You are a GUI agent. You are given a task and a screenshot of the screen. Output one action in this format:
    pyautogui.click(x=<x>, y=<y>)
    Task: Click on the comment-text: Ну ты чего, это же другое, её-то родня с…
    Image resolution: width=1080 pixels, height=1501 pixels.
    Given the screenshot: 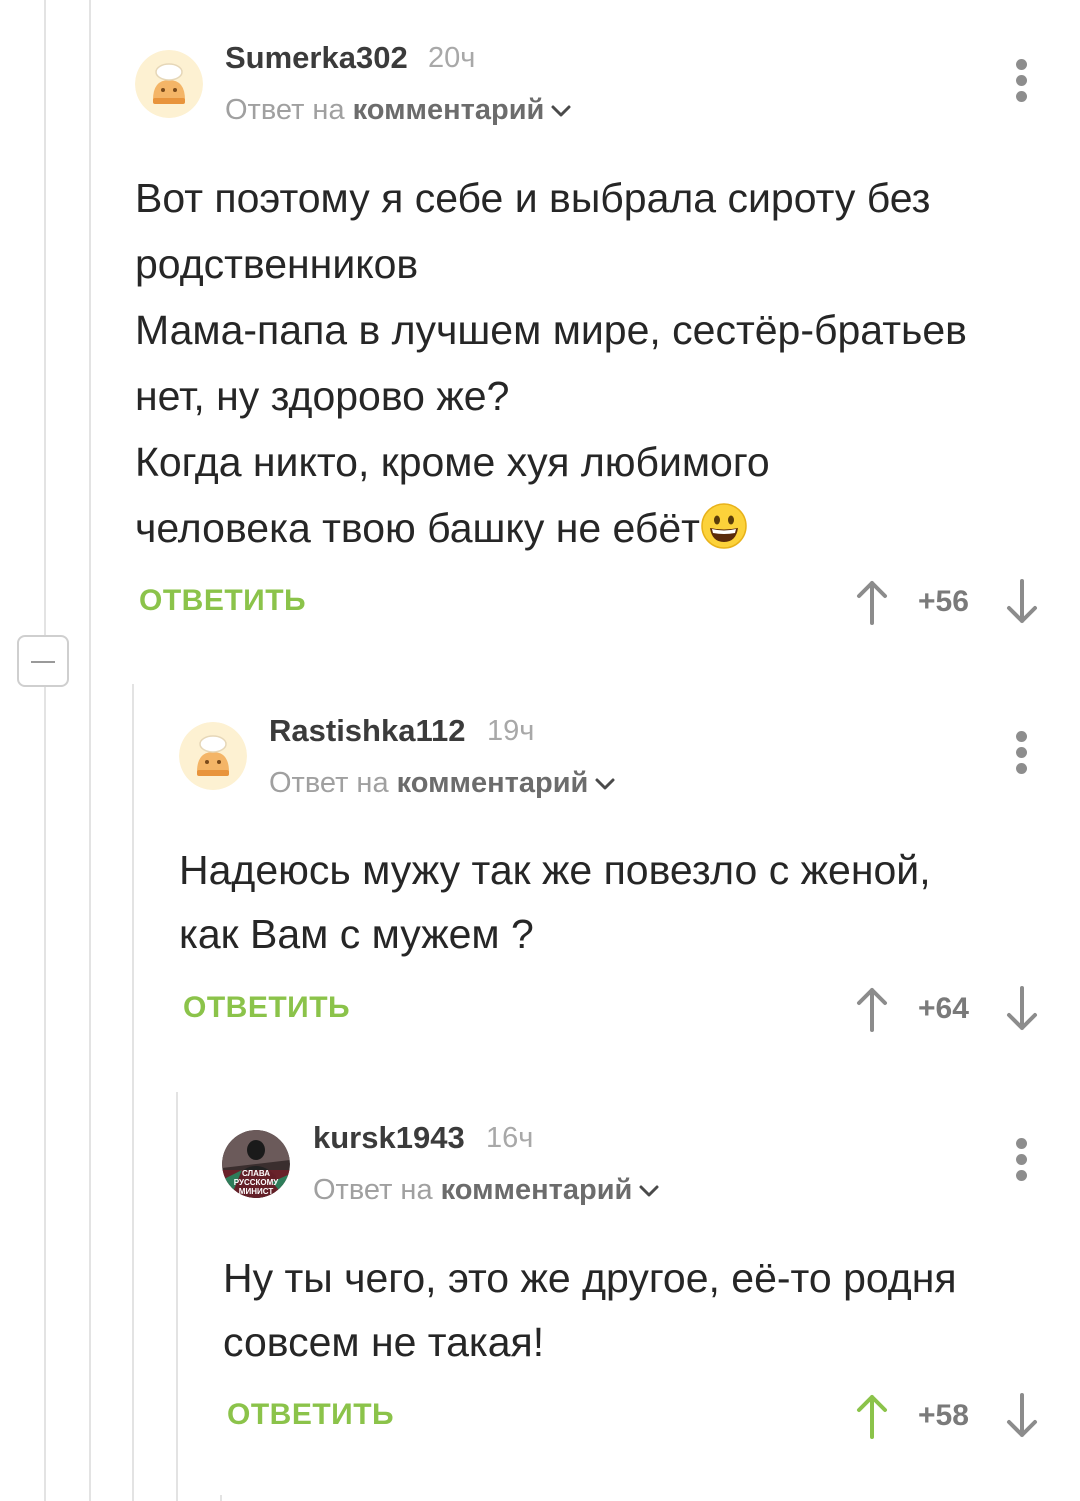 What is the action you would take?
    pyautogui.click(x=590, y=1310)
    